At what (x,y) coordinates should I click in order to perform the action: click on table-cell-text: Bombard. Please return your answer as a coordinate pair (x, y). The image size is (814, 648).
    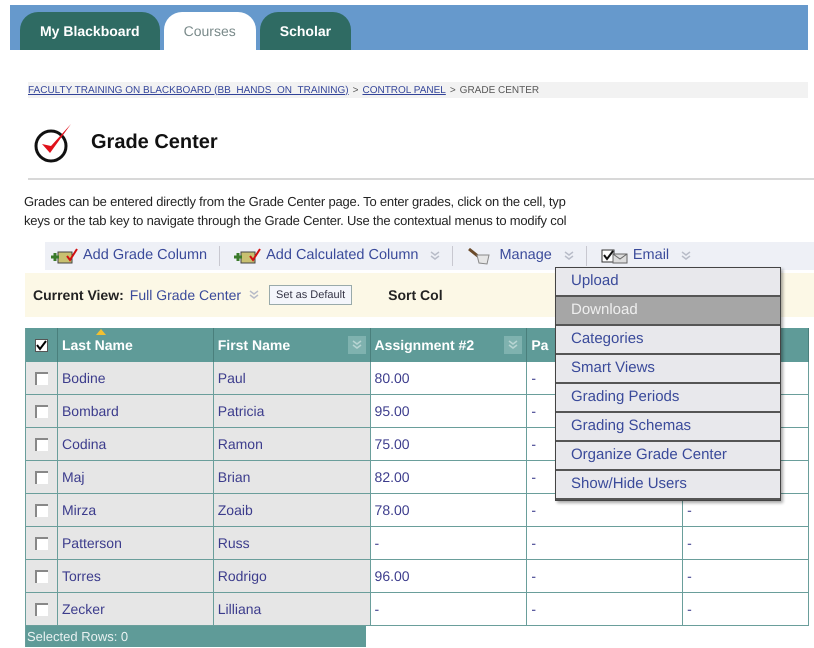
    Looking at the image, I should click on (90, 411).